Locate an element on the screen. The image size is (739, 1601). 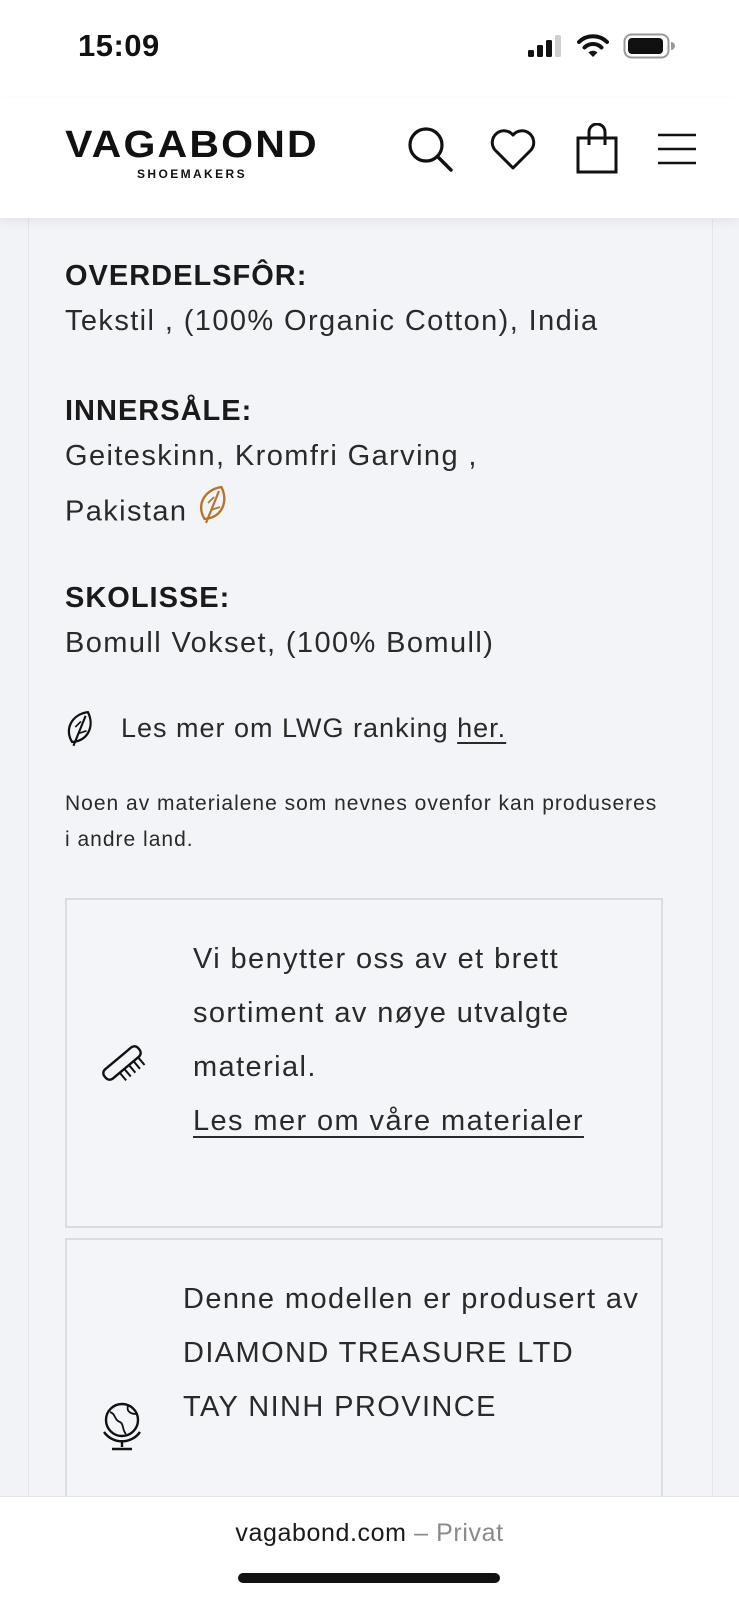
brush-icon is located at coordinates (122, 1063).